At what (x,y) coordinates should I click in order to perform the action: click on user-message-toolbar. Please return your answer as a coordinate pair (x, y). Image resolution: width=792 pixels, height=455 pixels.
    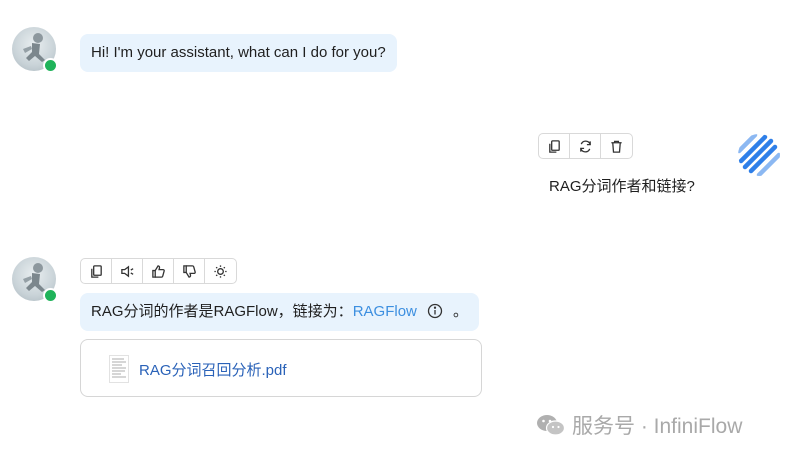
    Looking at the image, I should click on (585, 146).